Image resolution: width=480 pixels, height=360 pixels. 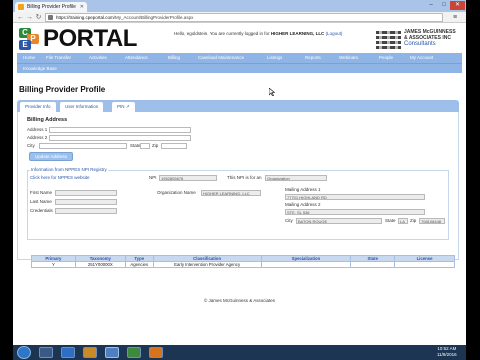 What do you see at coordinates (38, 17) in the screenshot?
I see `reload-icon: ↻` at bounding box center [38, 17].